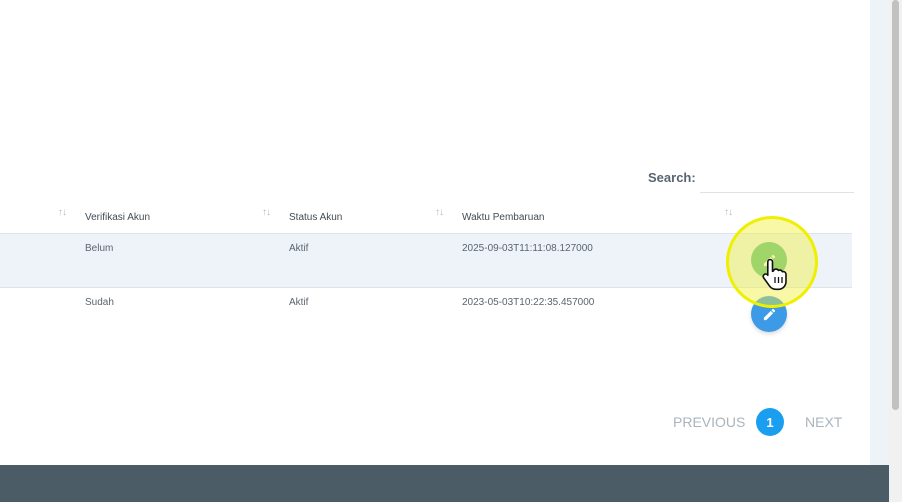  I want to click on column-header-status-akun: Status Akun, so click(315, 217).